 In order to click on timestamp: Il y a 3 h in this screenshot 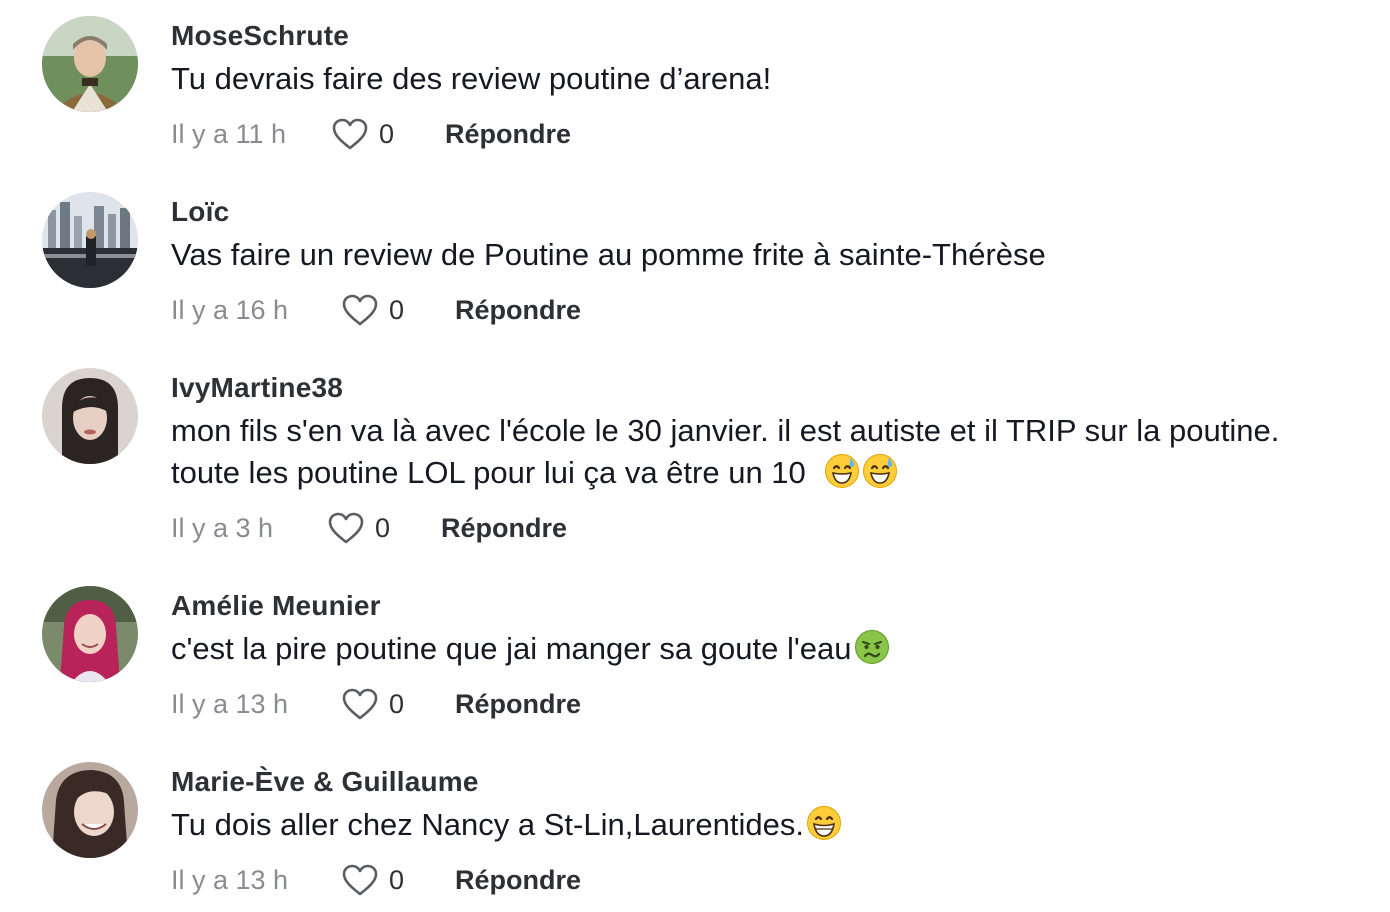, I will do `click(222, 527)`.